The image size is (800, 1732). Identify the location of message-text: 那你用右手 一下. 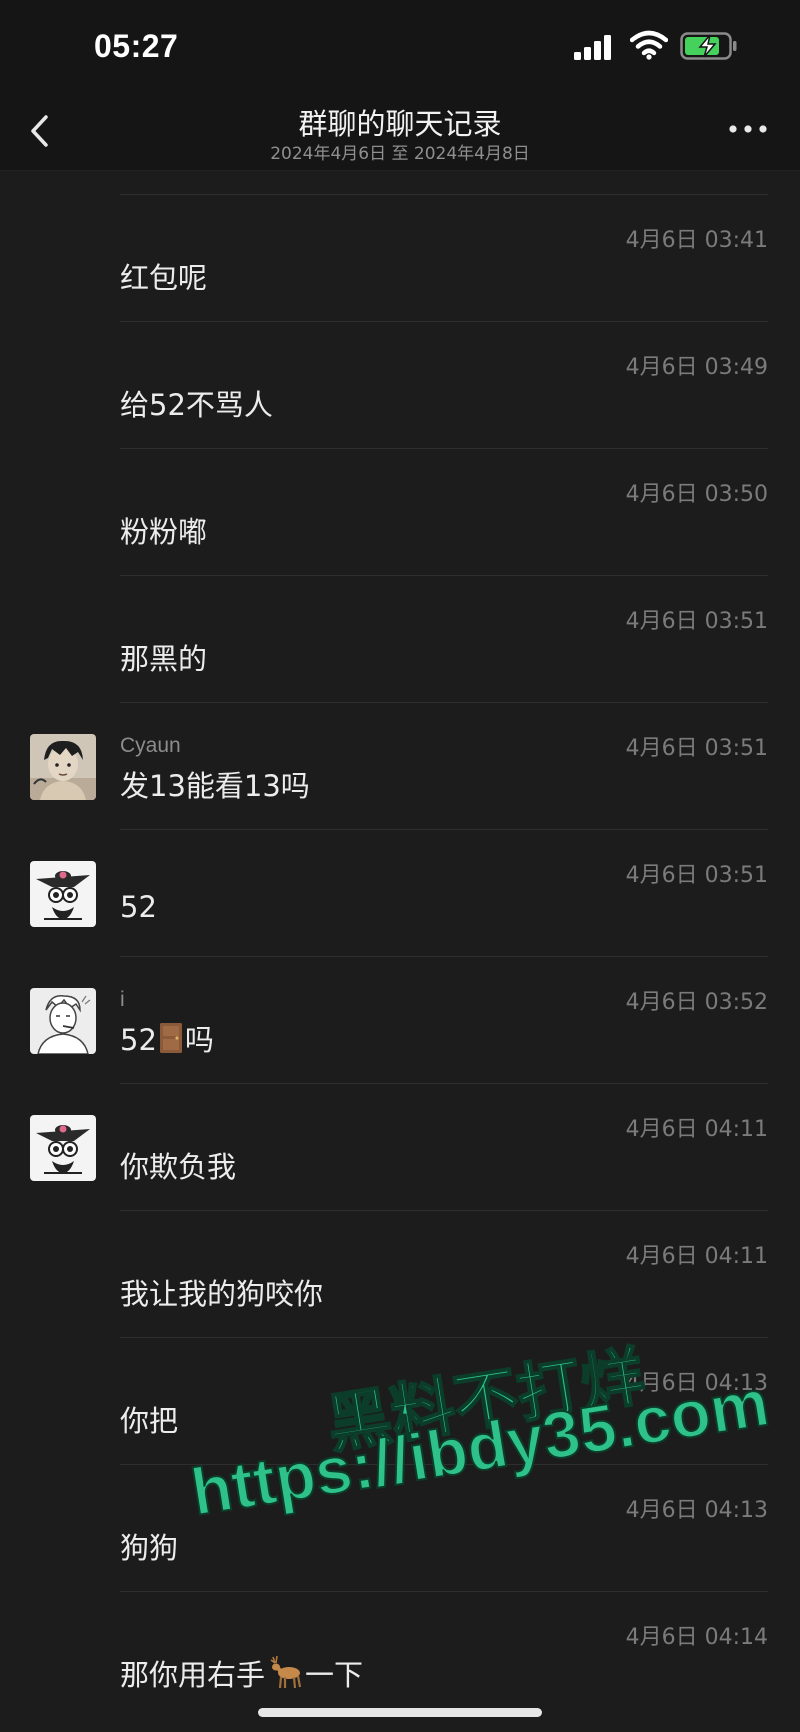
(241, 1673).